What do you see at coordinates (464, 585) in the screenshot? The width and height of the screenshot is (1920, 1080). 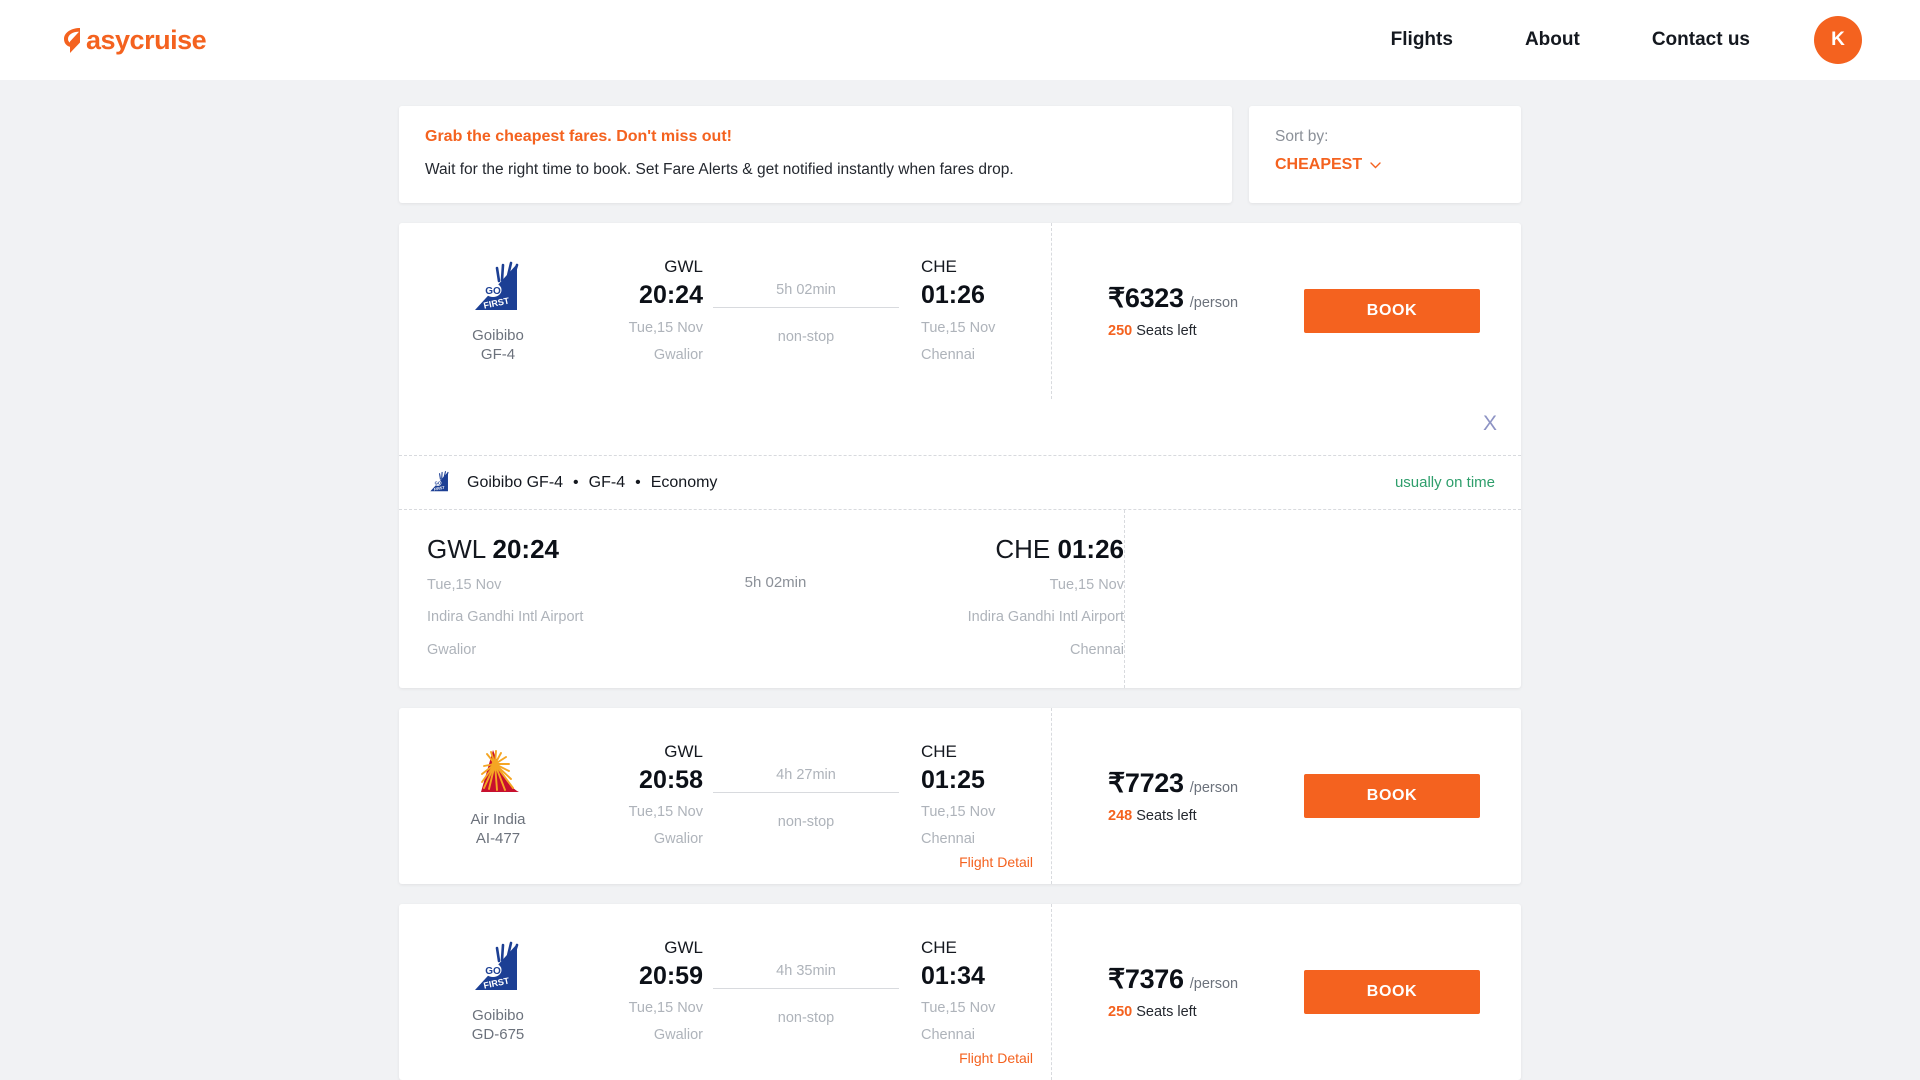 I see `detail-departure-date: Tue,15 Nov` at bounding box center [464, 585].